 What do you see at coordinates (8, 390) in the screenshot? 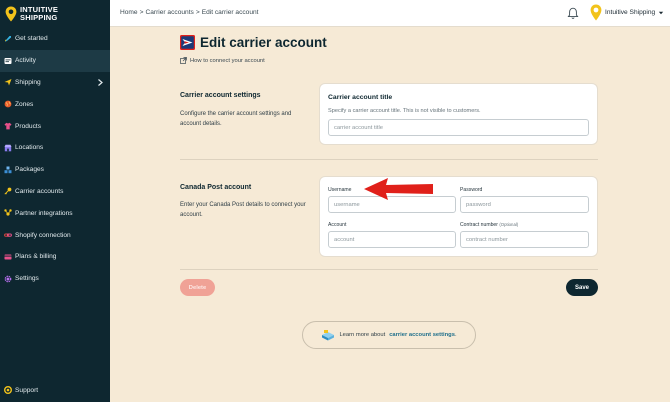
I see `help-icon` at bounding box center [8, 390].